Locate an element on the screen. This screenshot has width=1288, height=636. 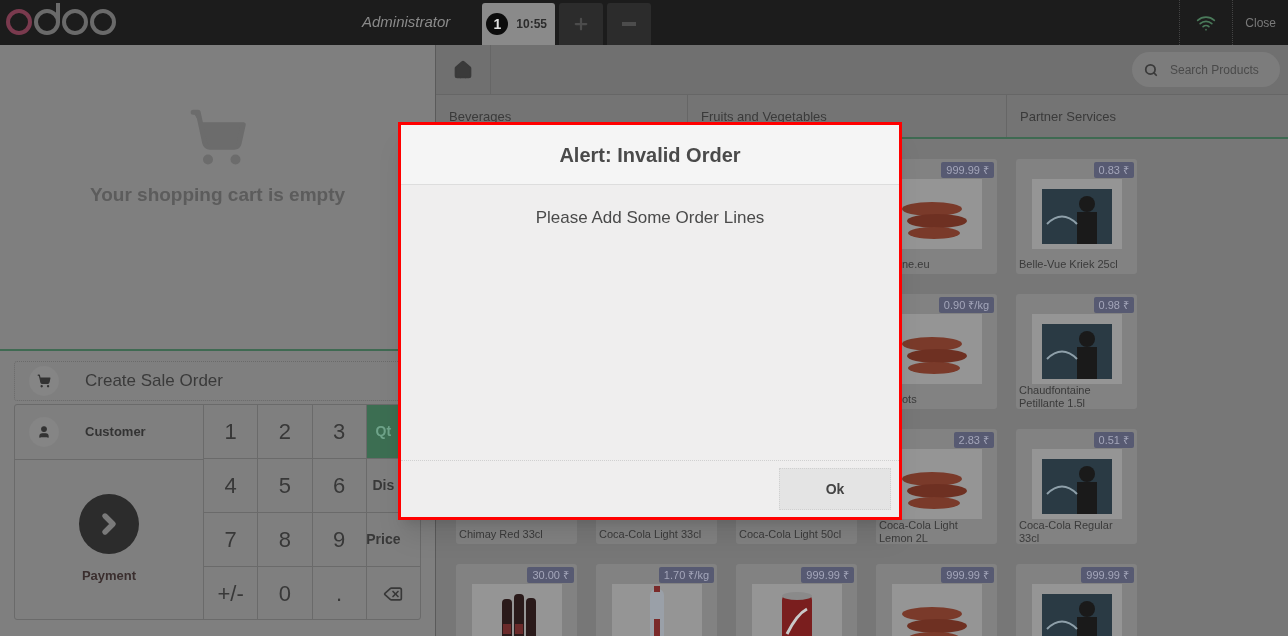
numpad-key: . is located at coordinates (338, 593).